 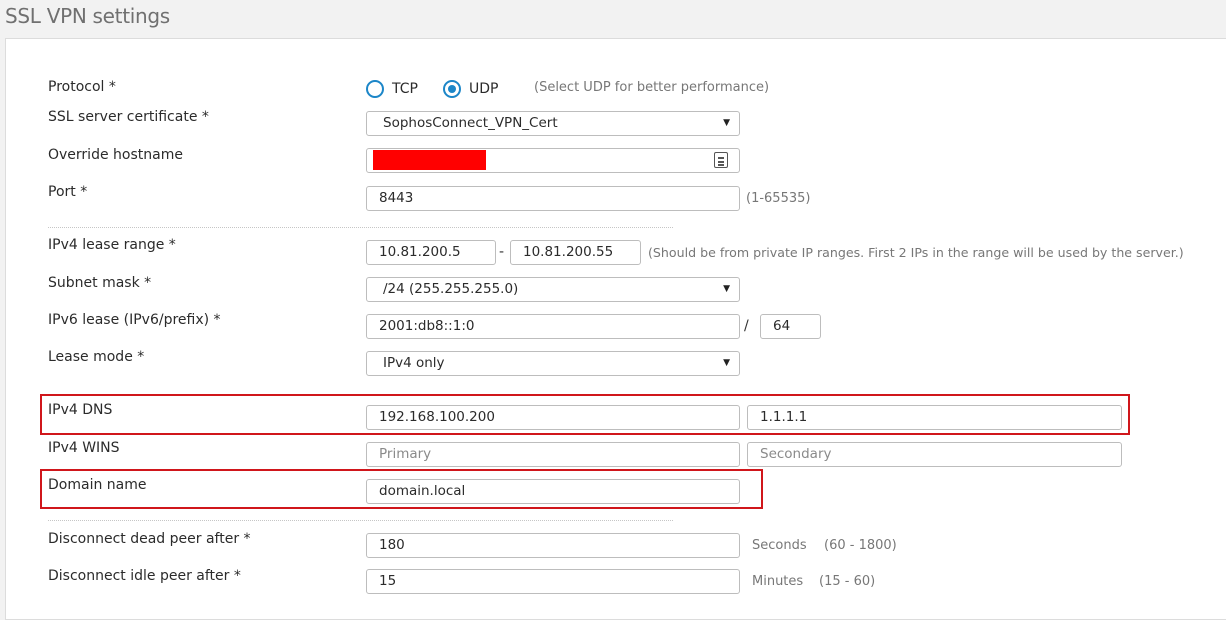 What do you see at coordinates (934, 454) in the screenshot?
I see `wins-secondary-input: Secondary` at bounding box center [934, 454].